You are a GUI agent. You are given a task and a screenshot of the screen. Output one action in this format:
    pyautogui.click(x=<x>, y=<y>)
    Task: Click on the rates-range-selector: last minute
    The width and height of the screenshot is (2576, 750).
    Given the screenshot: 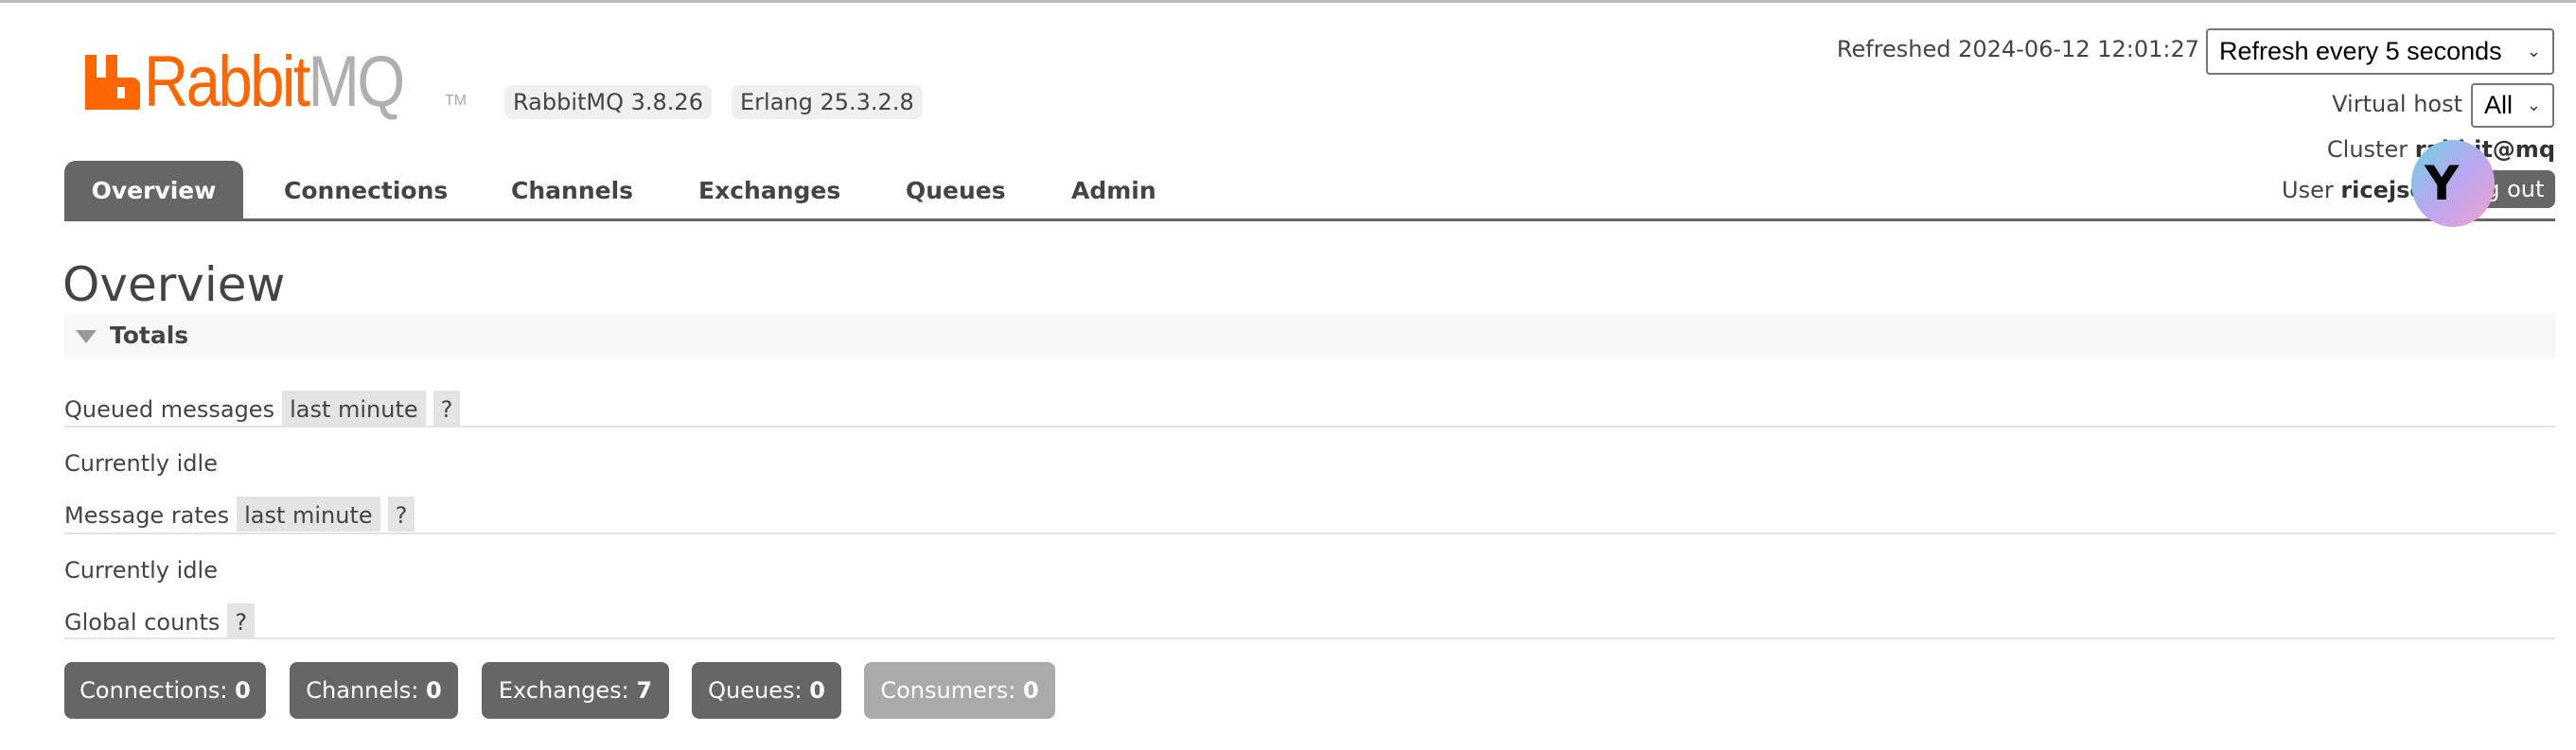 What is the action you would take?
    pyautogui.click(x=308, y=514)
    